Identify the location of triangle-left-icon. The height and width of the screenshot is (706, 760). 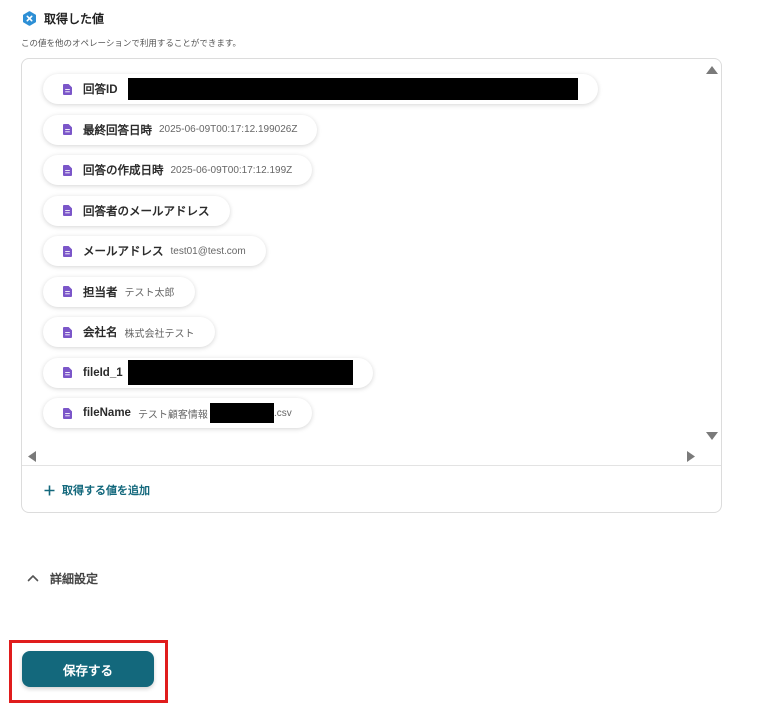
(32, 456).